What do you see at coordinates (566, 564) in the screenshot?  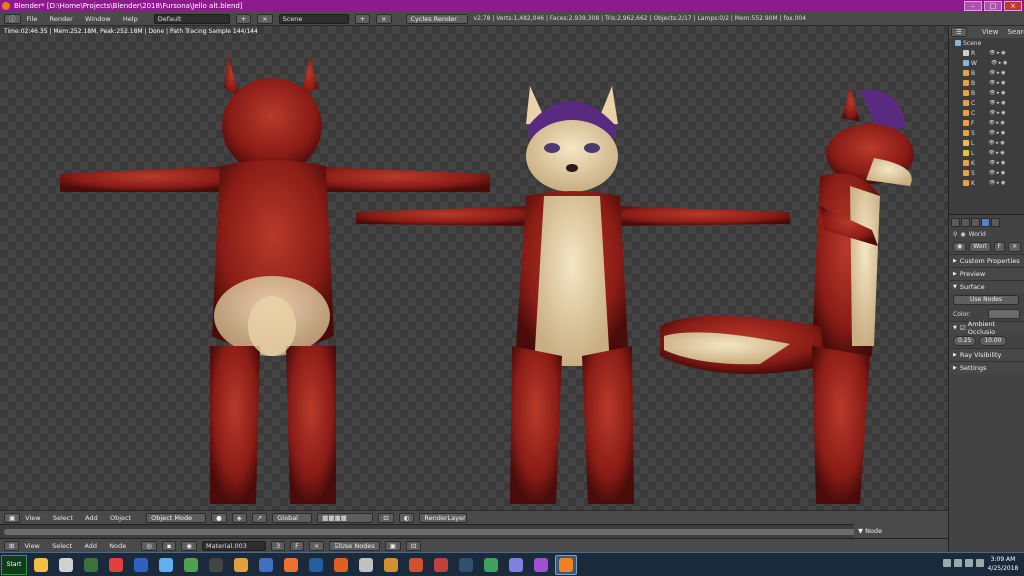 I see `blender-icon` at bounding box center [566, 564].